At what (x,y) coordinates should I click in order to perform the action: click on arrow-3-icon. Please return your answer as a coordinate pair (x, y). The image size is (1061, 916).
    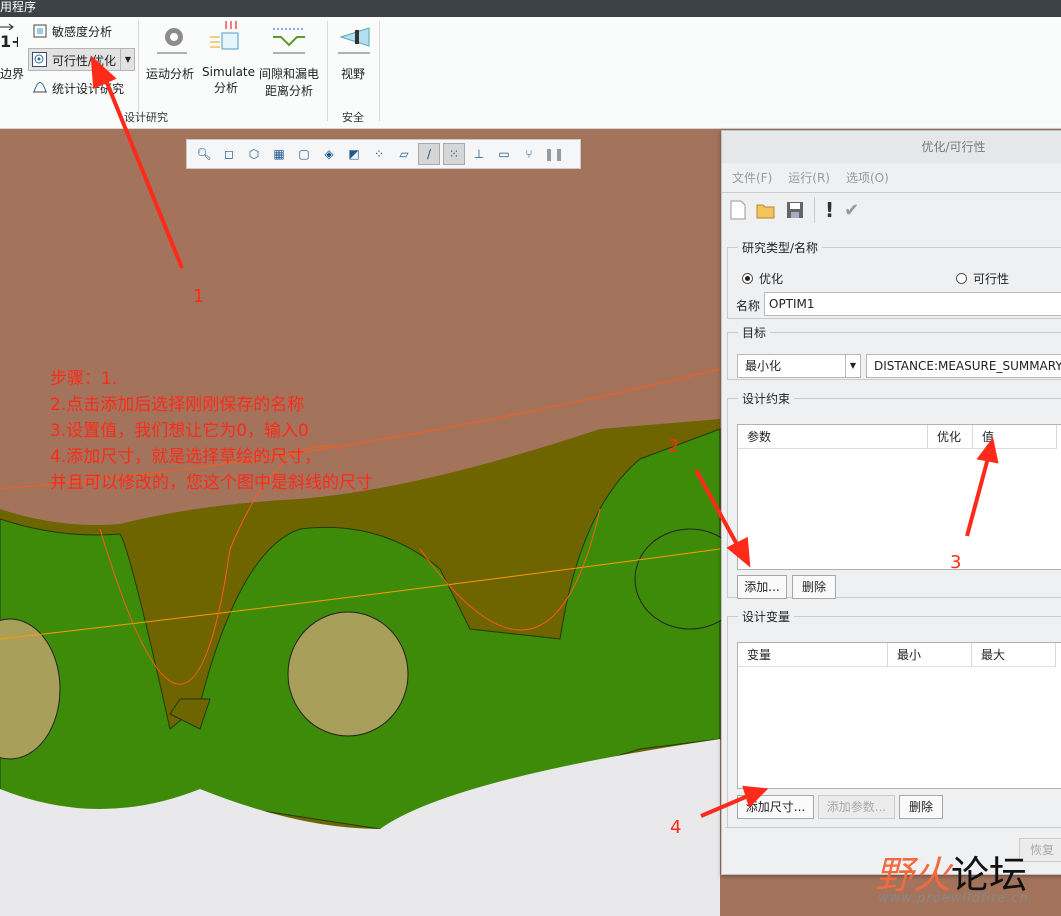
    Looking at the image, I should click on (987, 450).